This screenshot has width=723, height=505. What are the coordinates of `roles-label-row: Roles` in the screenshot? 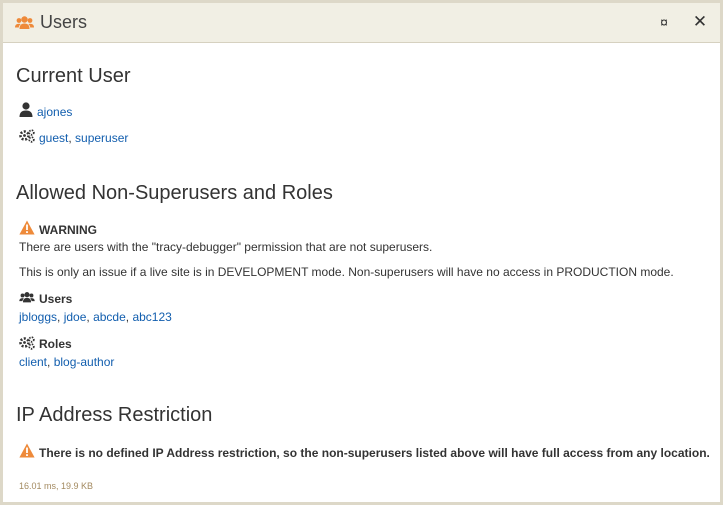 It's located at (45, 342).